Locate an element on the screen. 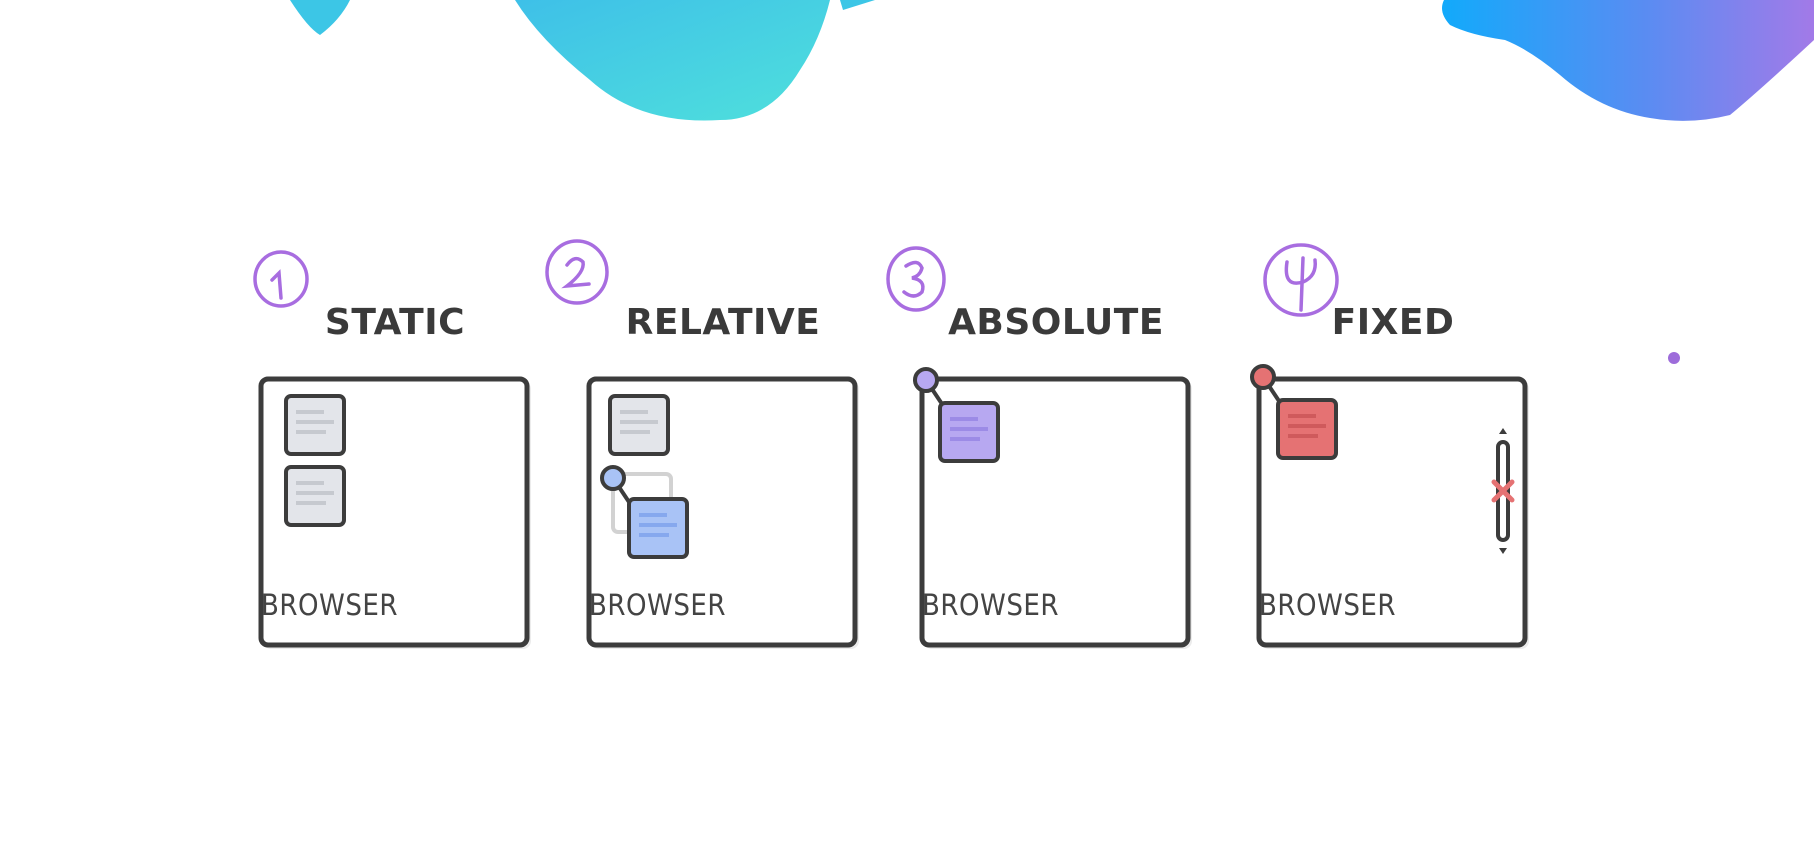  blue-origin-pin is located at coordinates (613, 478).